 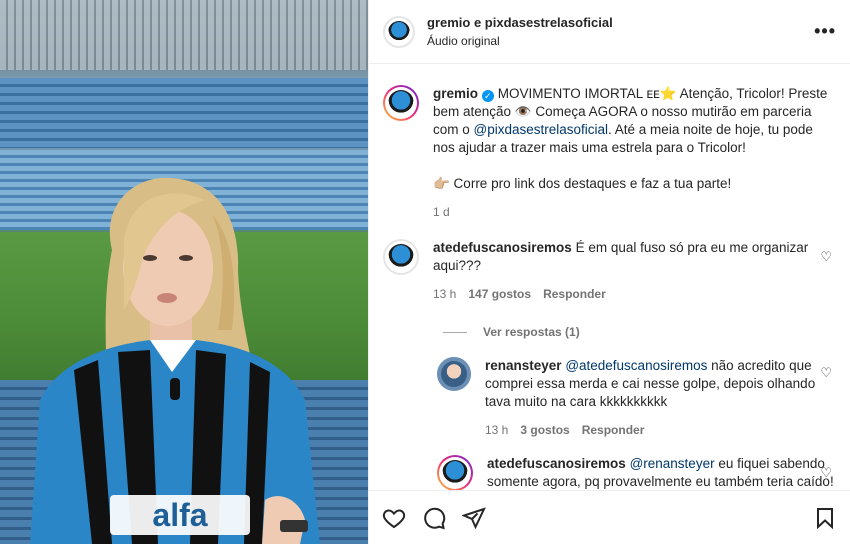 I want to click on caption-meta: 1 d, so click(x=634, y=212).